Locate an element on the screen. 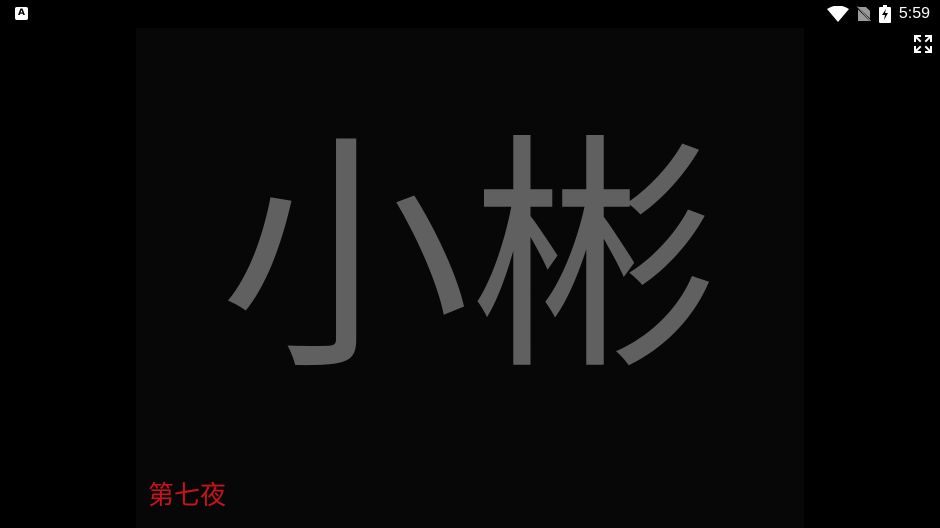  fullscreen-expand-icon is located at coordinates (923, 44).